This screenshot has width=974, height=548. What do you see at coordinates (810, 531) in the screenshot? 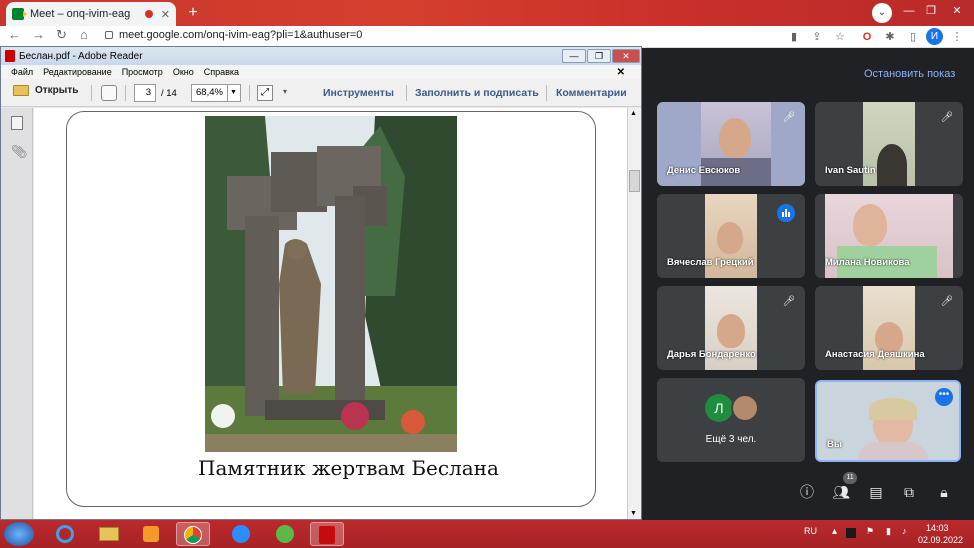
I see `language-indicator: RU` at bounding box center [810, 531].